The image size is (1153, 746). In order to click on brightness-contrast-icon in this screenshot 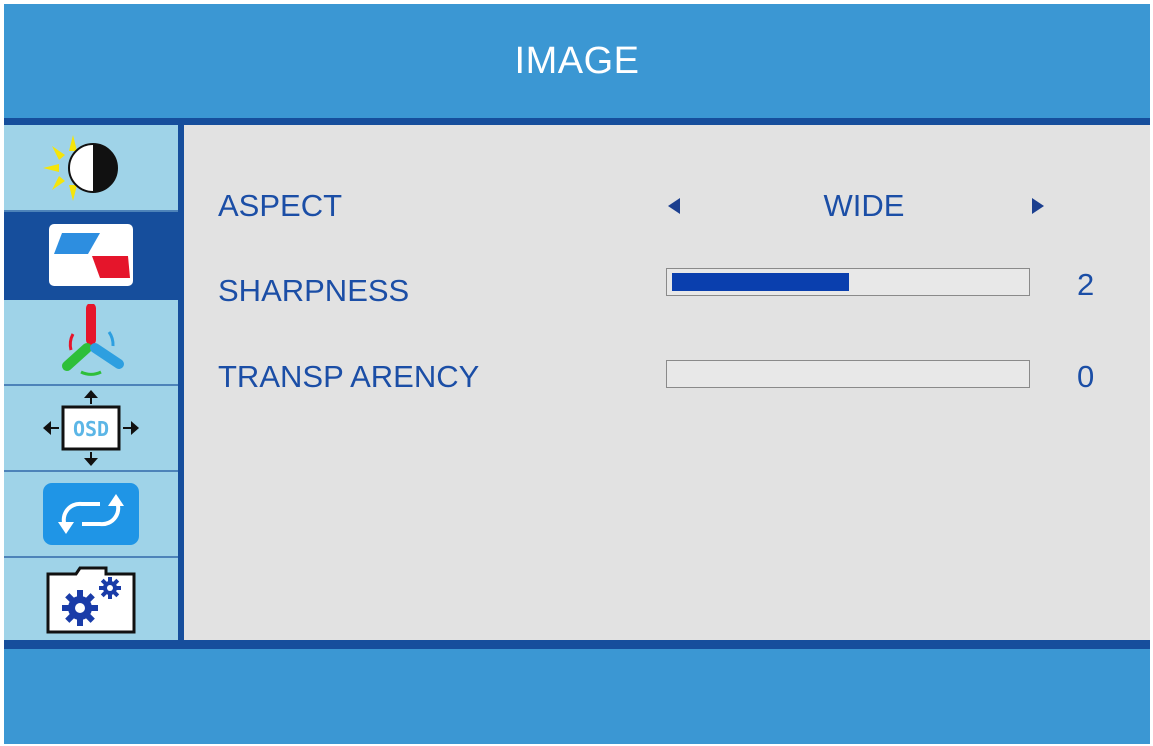, I will do `click(80, 167)`.